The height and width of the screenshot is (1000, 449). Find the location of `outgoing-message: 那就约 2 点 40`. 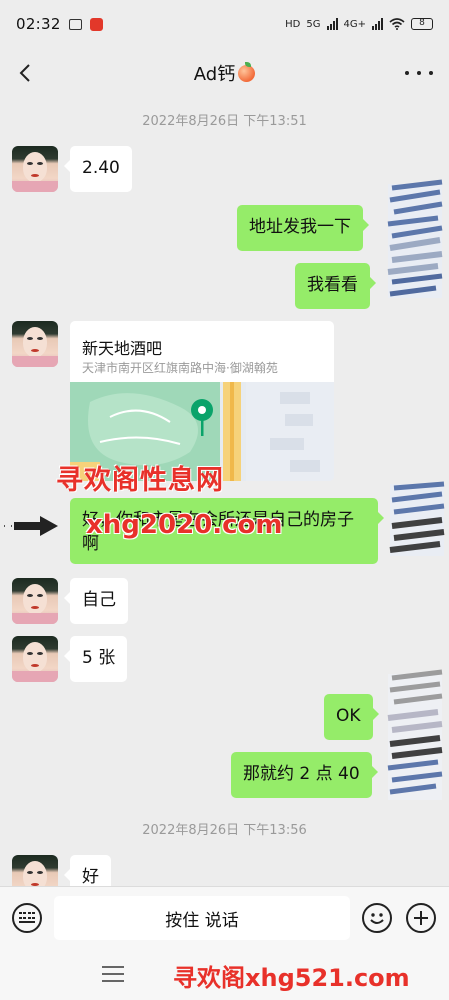

outgoing-message: 那就约 2 点 40 is located at coordinates (304, 775).